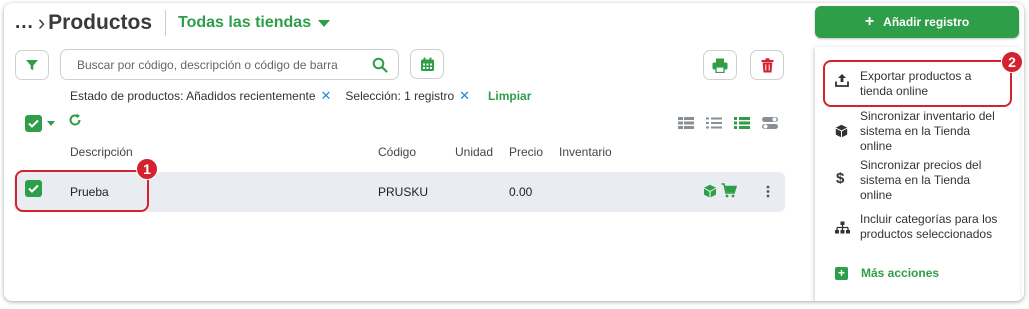 This screenshot has width=1029, height=309. Describe the element at coordinates (101, 152) in the screenshot. I see `column-header-description: Descripción` at that location.